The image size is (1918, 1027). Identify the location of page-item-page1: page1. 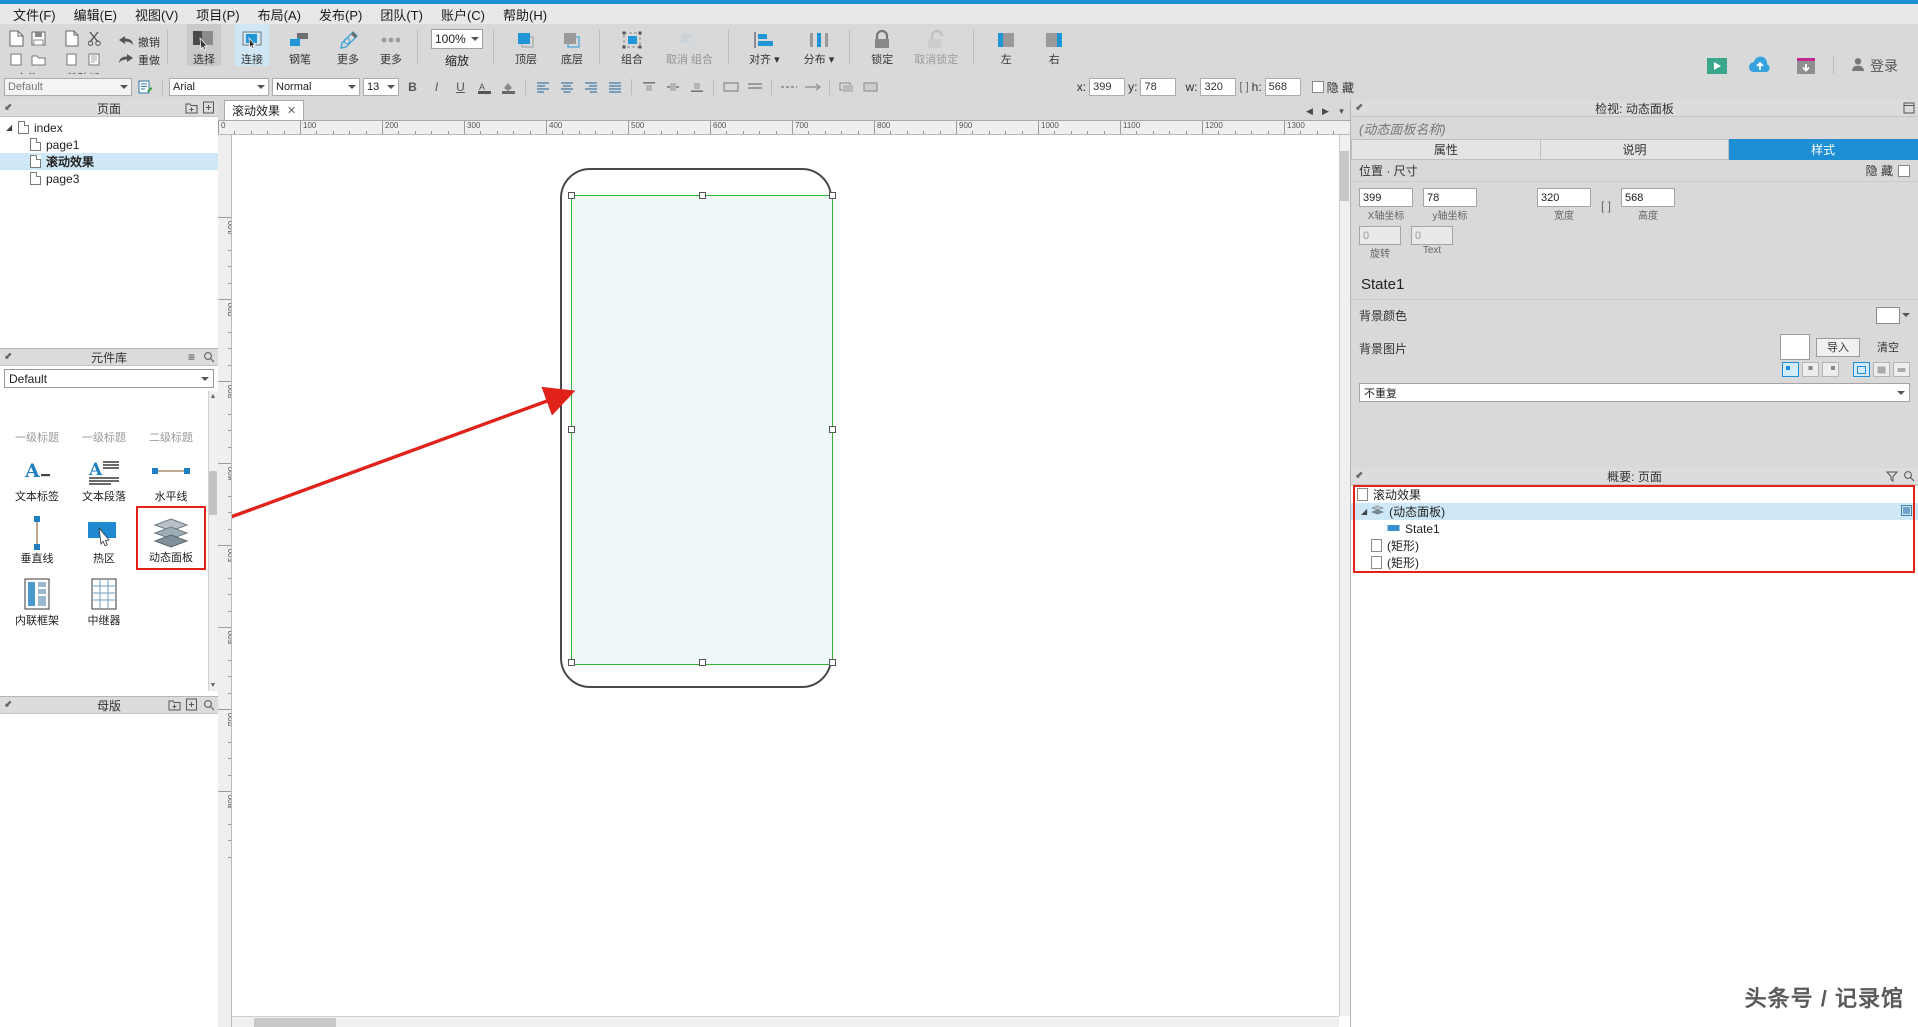
(109, 144).